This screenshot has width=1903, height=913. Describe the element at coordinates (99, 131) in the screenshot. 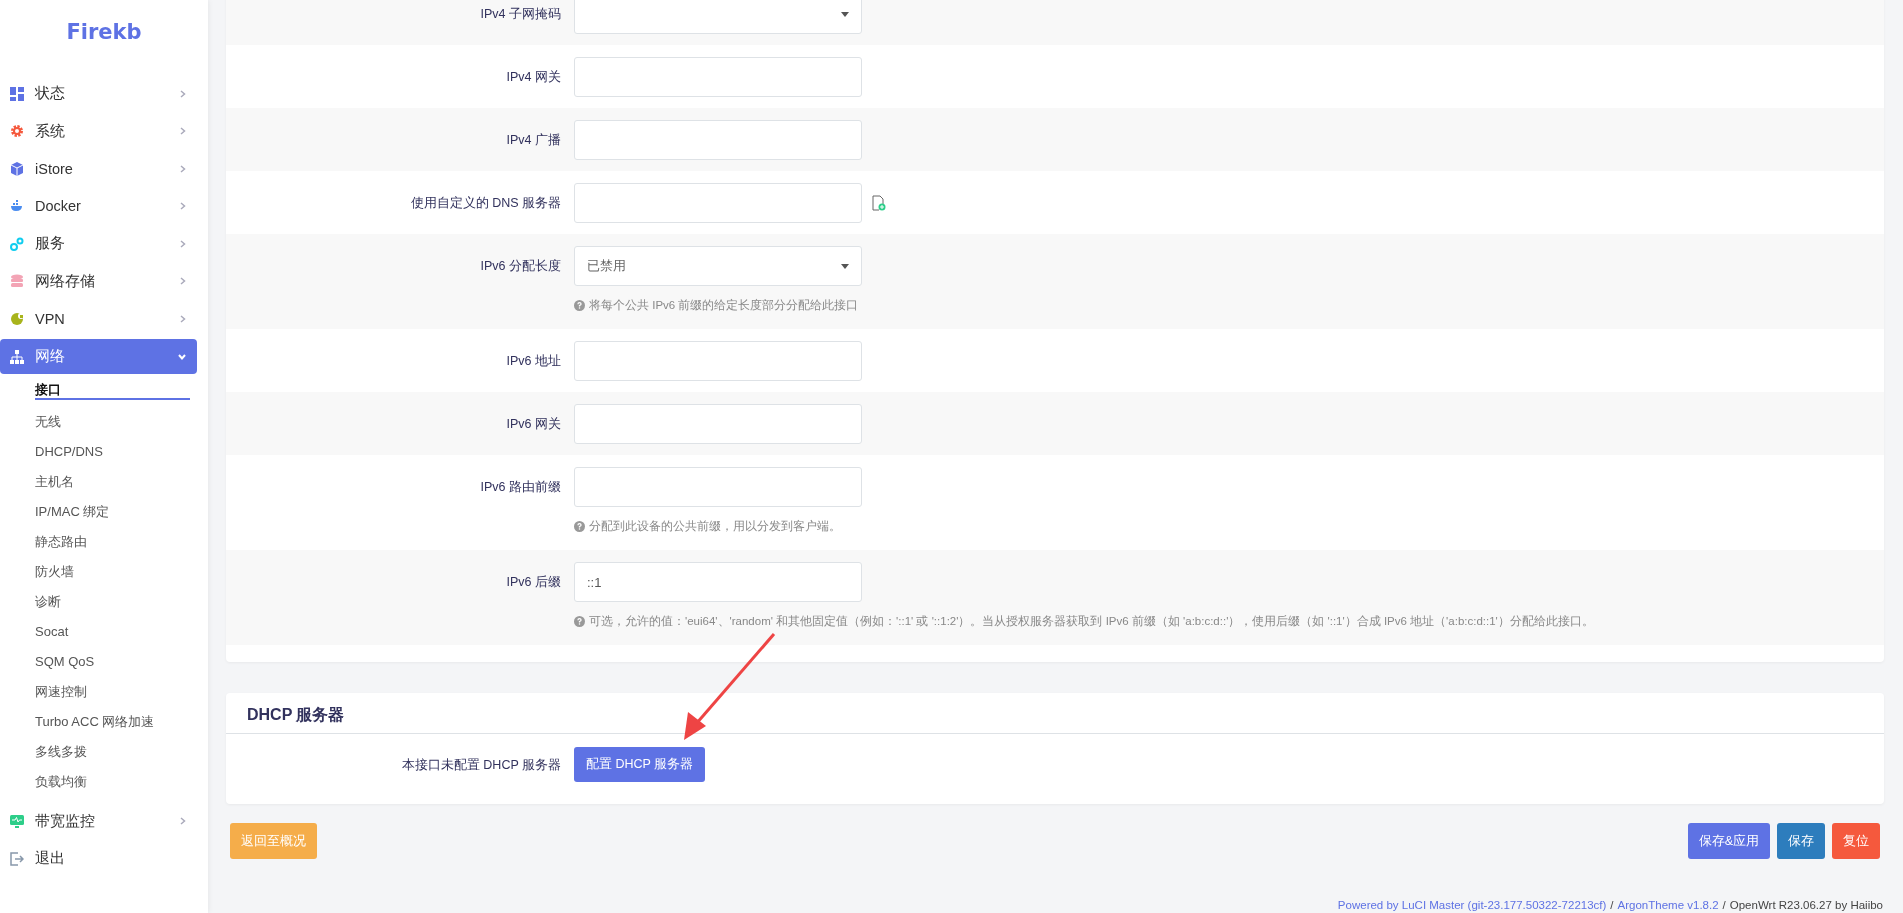

I see `sidebar-item: 系统` at that location.